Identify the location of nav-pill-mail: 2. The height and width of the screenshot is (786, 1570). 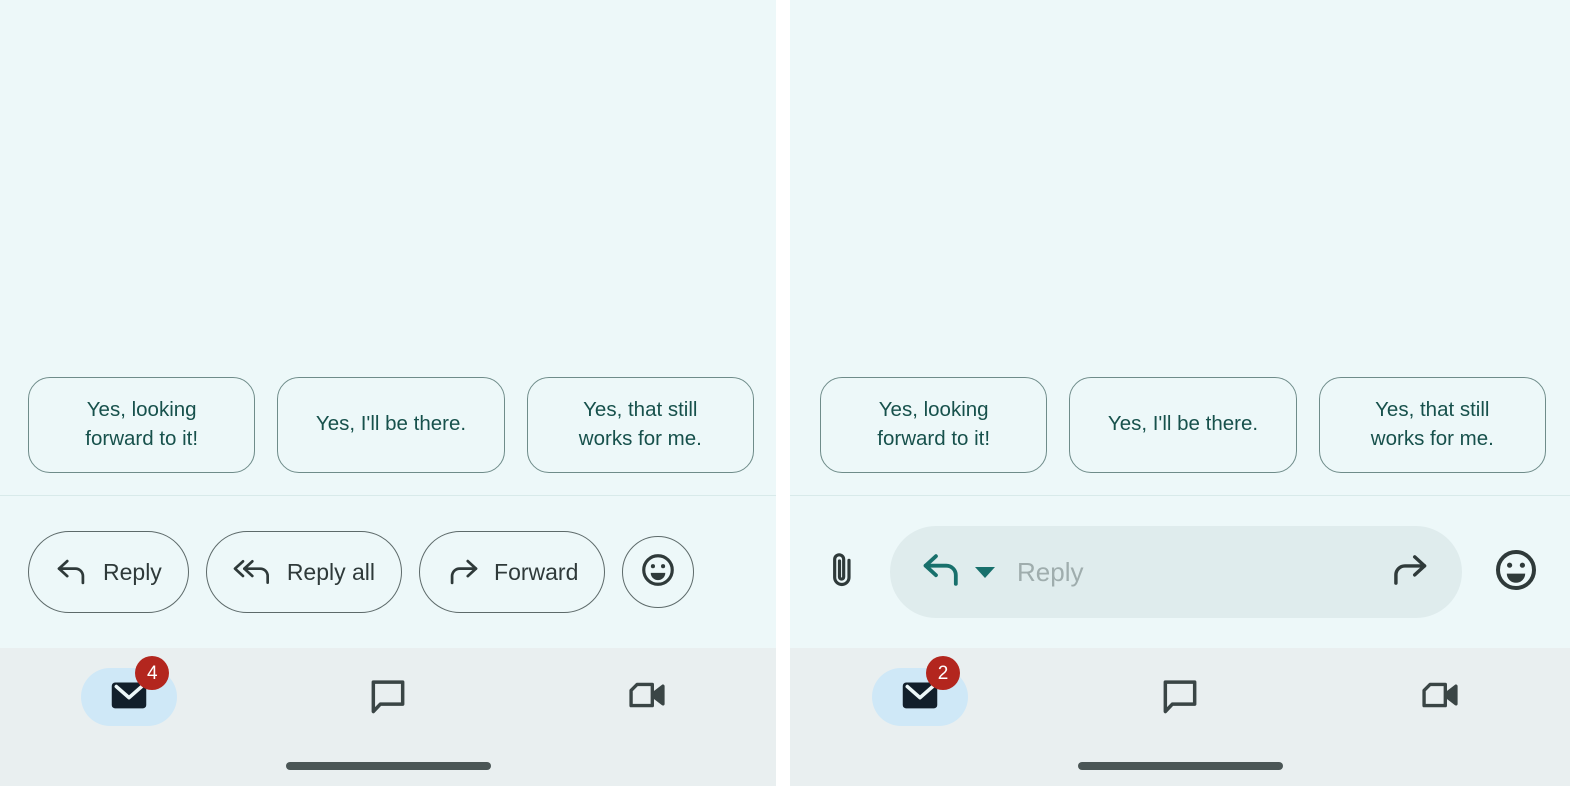
(920, 691).